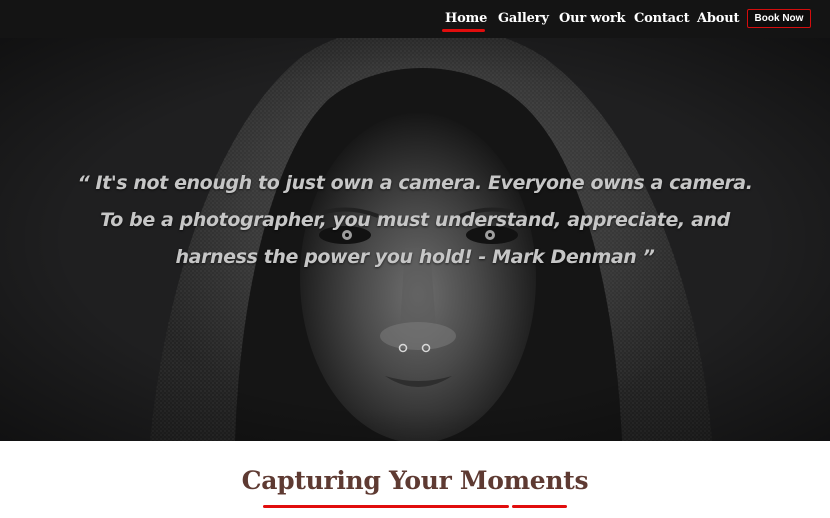  I want to click on nav-contact-link: Contact, so click(662, 18).